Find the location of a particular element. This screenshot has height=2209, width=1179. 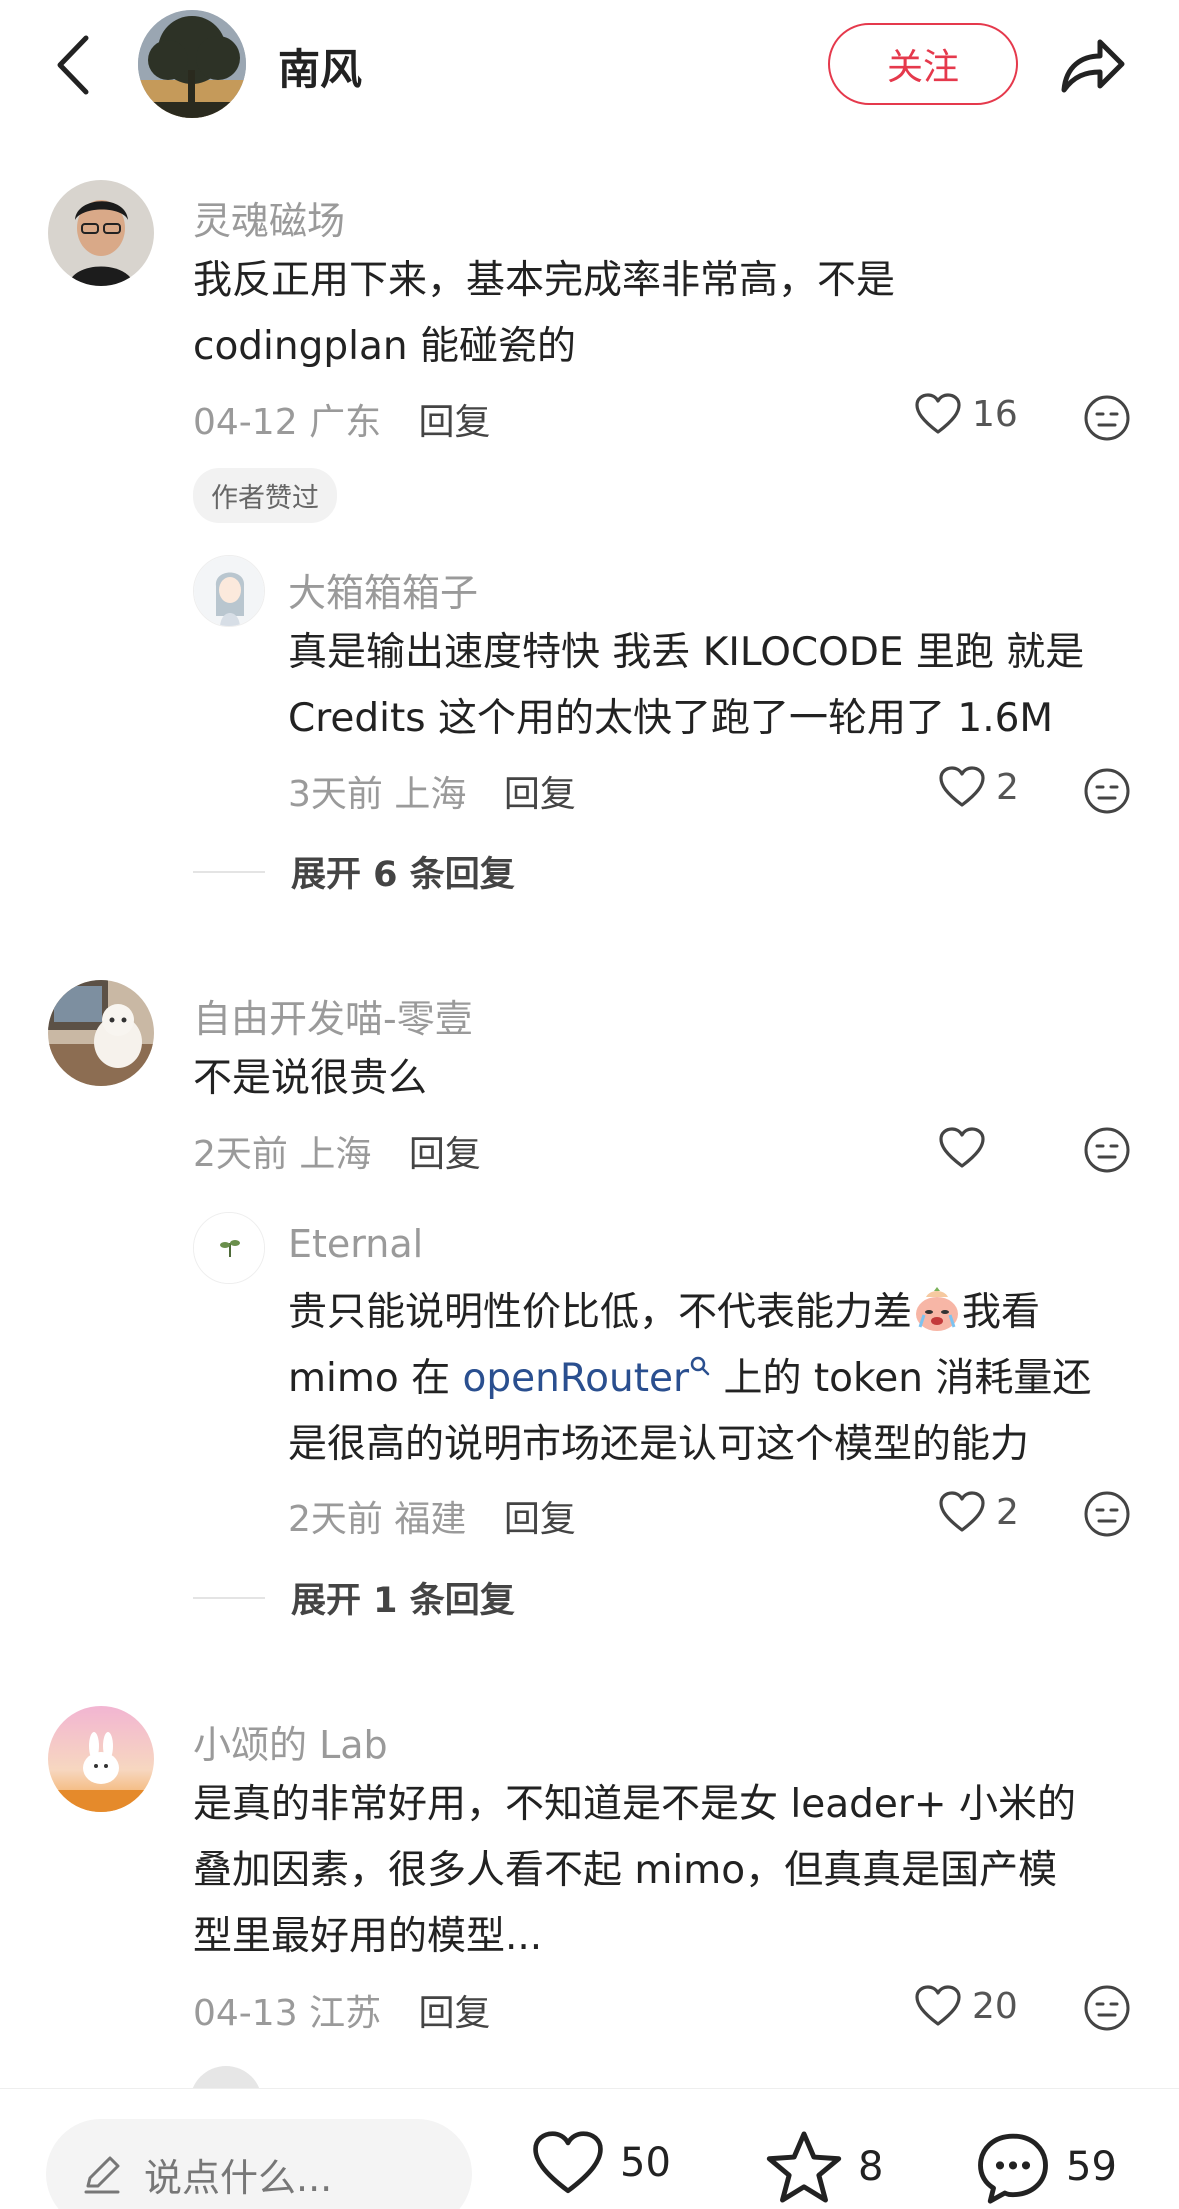

back-icon is located at coordinates (73, 65).